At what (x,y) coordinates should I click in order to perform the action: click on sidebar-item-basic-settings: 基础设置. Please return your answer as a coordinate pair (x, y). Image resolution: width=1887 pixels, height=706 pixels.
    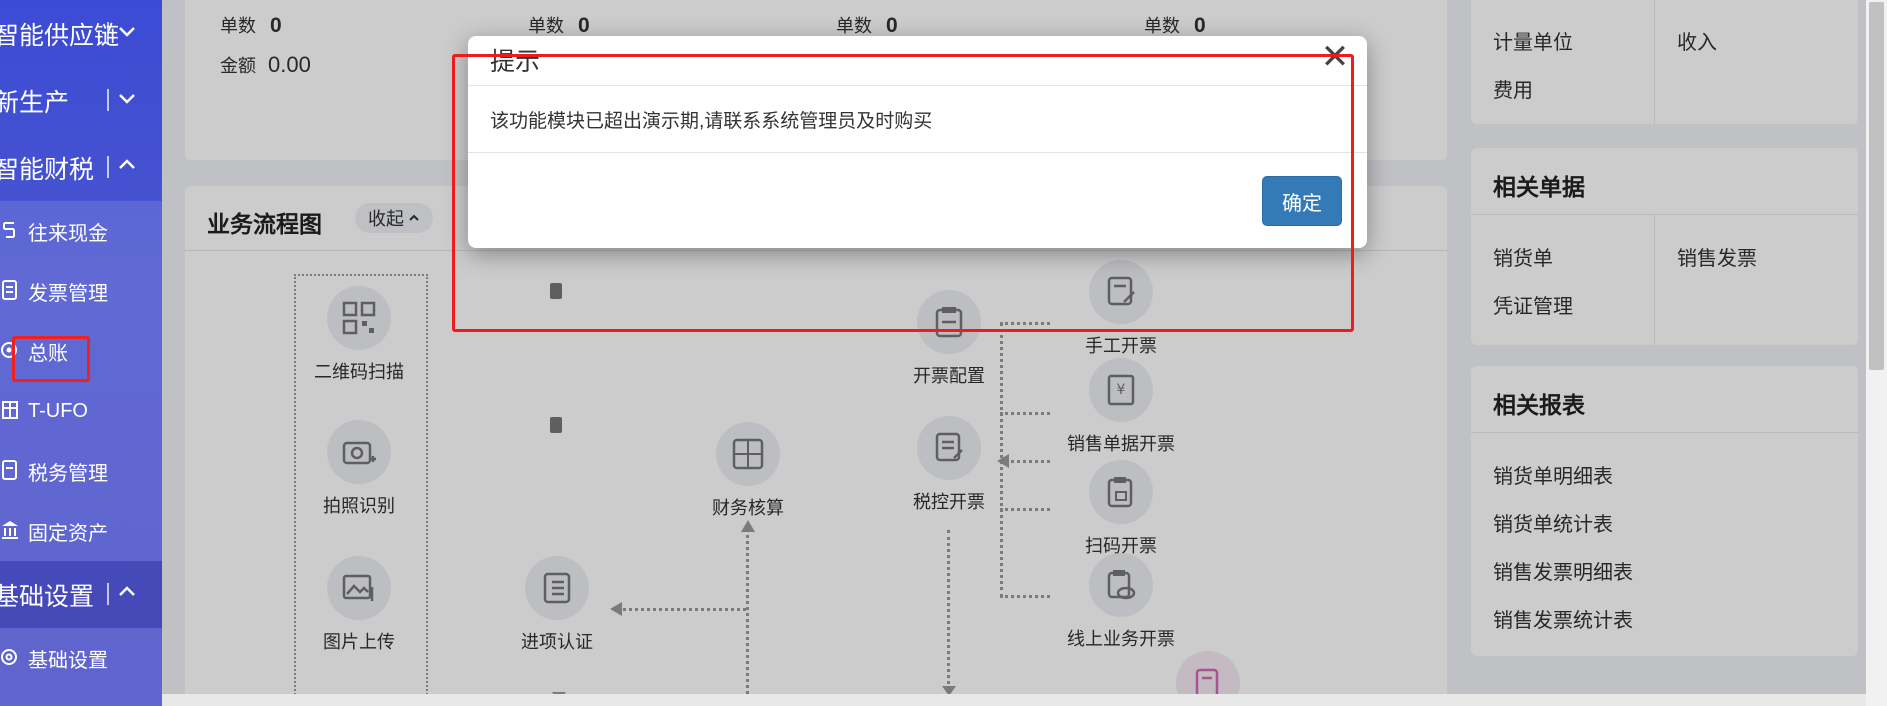
    Looking at the image, I should click on (81, 658).